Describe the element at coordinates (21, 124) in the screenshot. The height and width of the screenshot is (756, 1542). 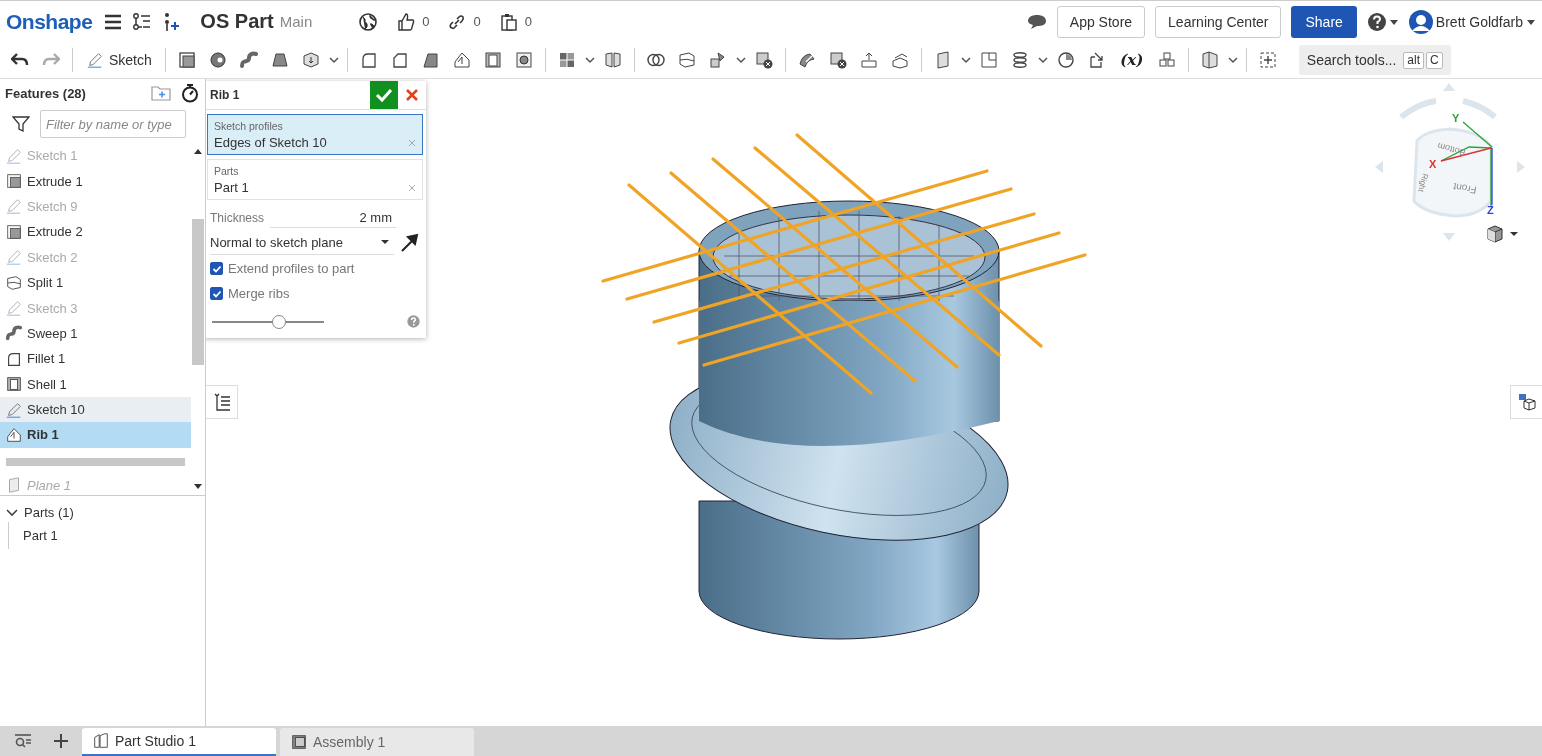
I see `filter-icon` at that location.